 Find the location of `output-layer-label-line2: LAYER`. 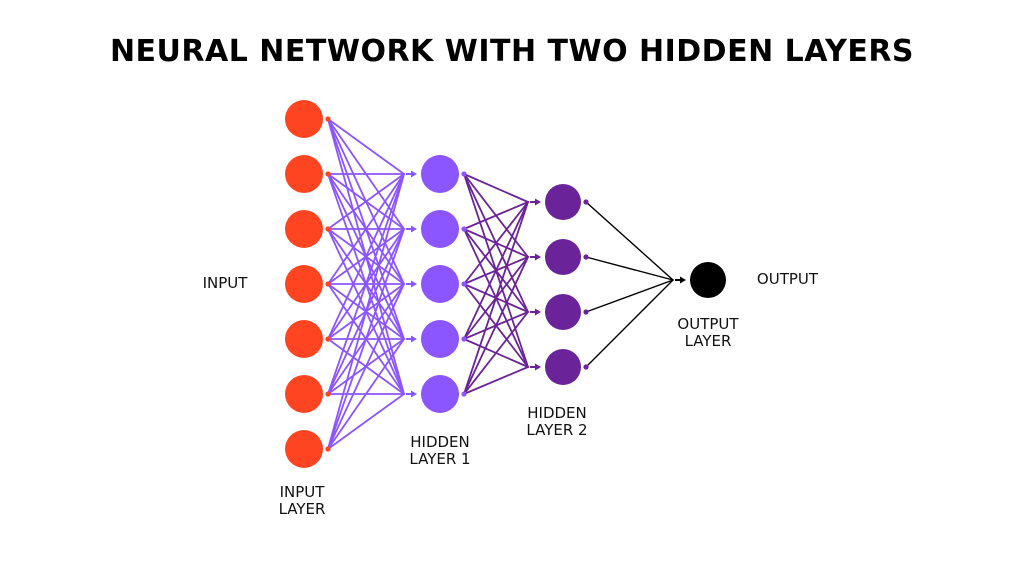

output-layer-label-line2: LAYER is located at coordinates (708, 341).